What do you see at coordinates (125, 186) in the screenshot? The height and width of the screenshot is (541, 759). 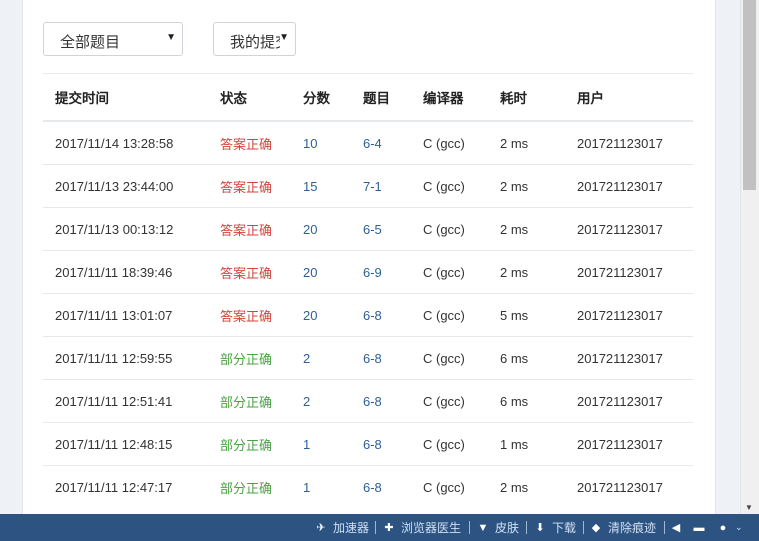 I see `cell-submit-time: 2017/11/13 23:44:00` at bounding box center [125, 186].